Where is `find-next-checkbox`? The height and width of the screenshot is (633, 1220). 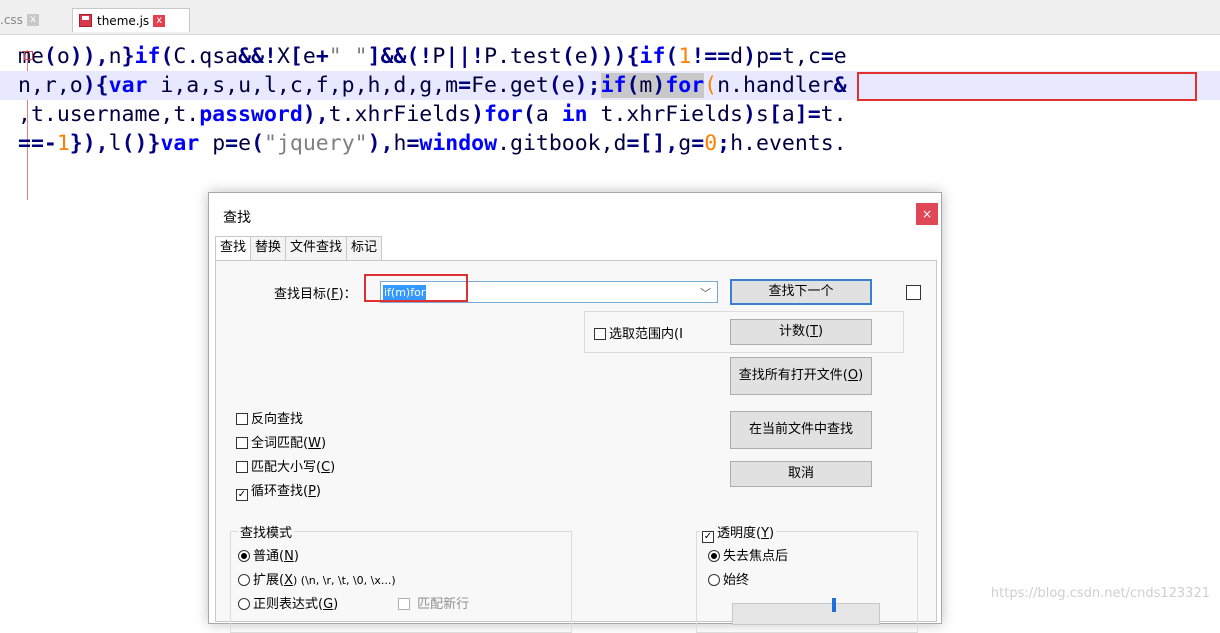
find-next-checkbox is located at coordinates (913, 292).